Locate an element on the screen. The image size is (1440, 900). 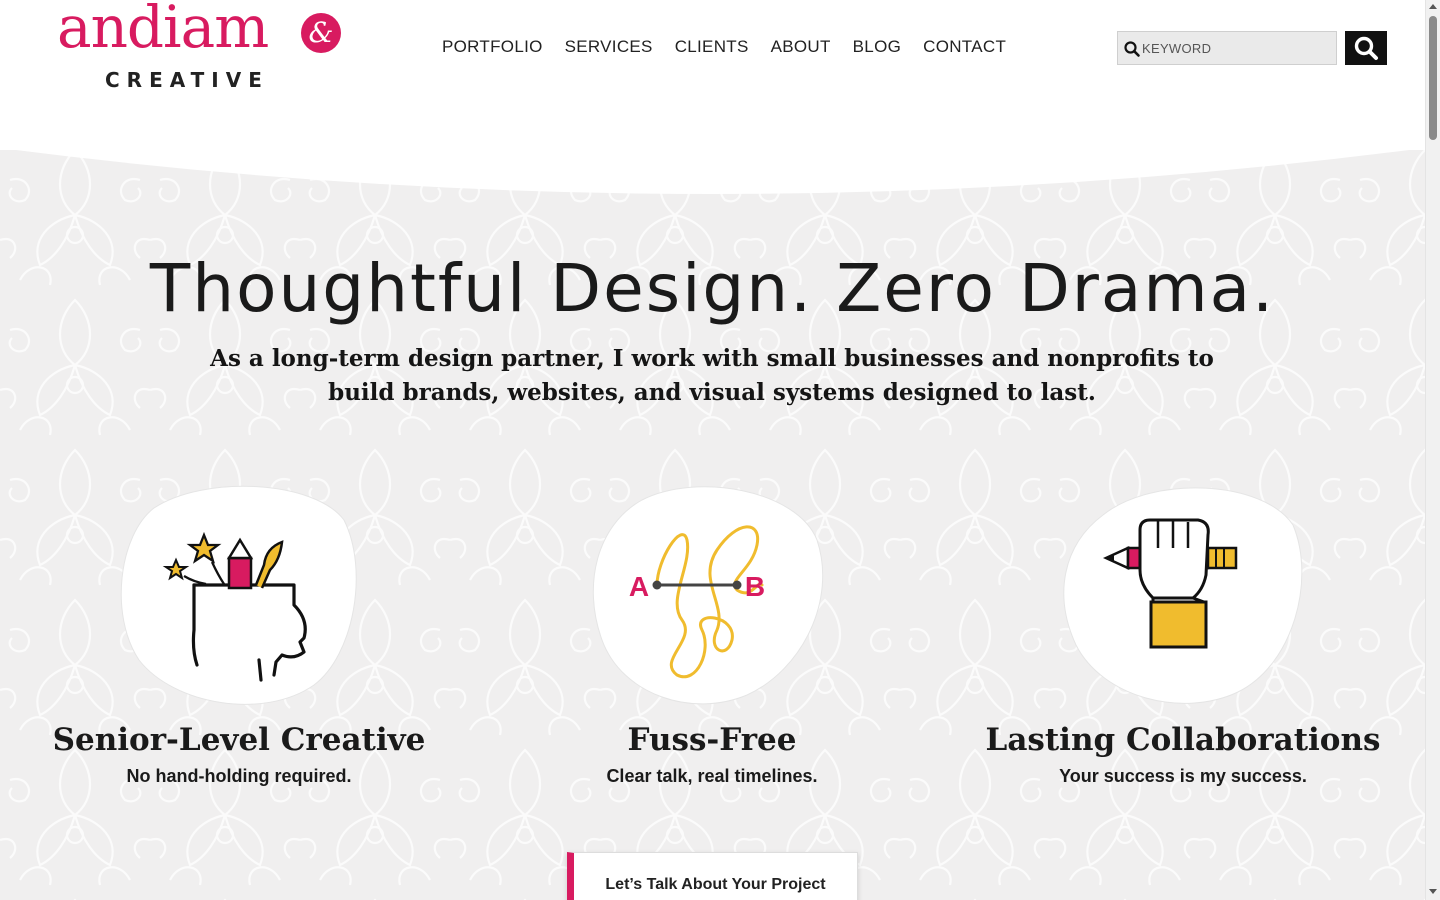
search-submit-button is located at coordinates (1366, 48).